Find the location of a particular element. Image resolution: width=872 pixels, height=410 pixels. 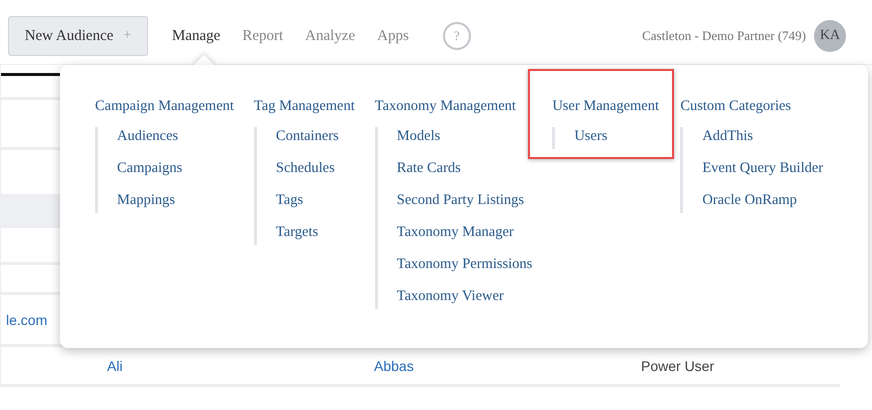

nav-tab: Manage is located at coordinates (196, 36).